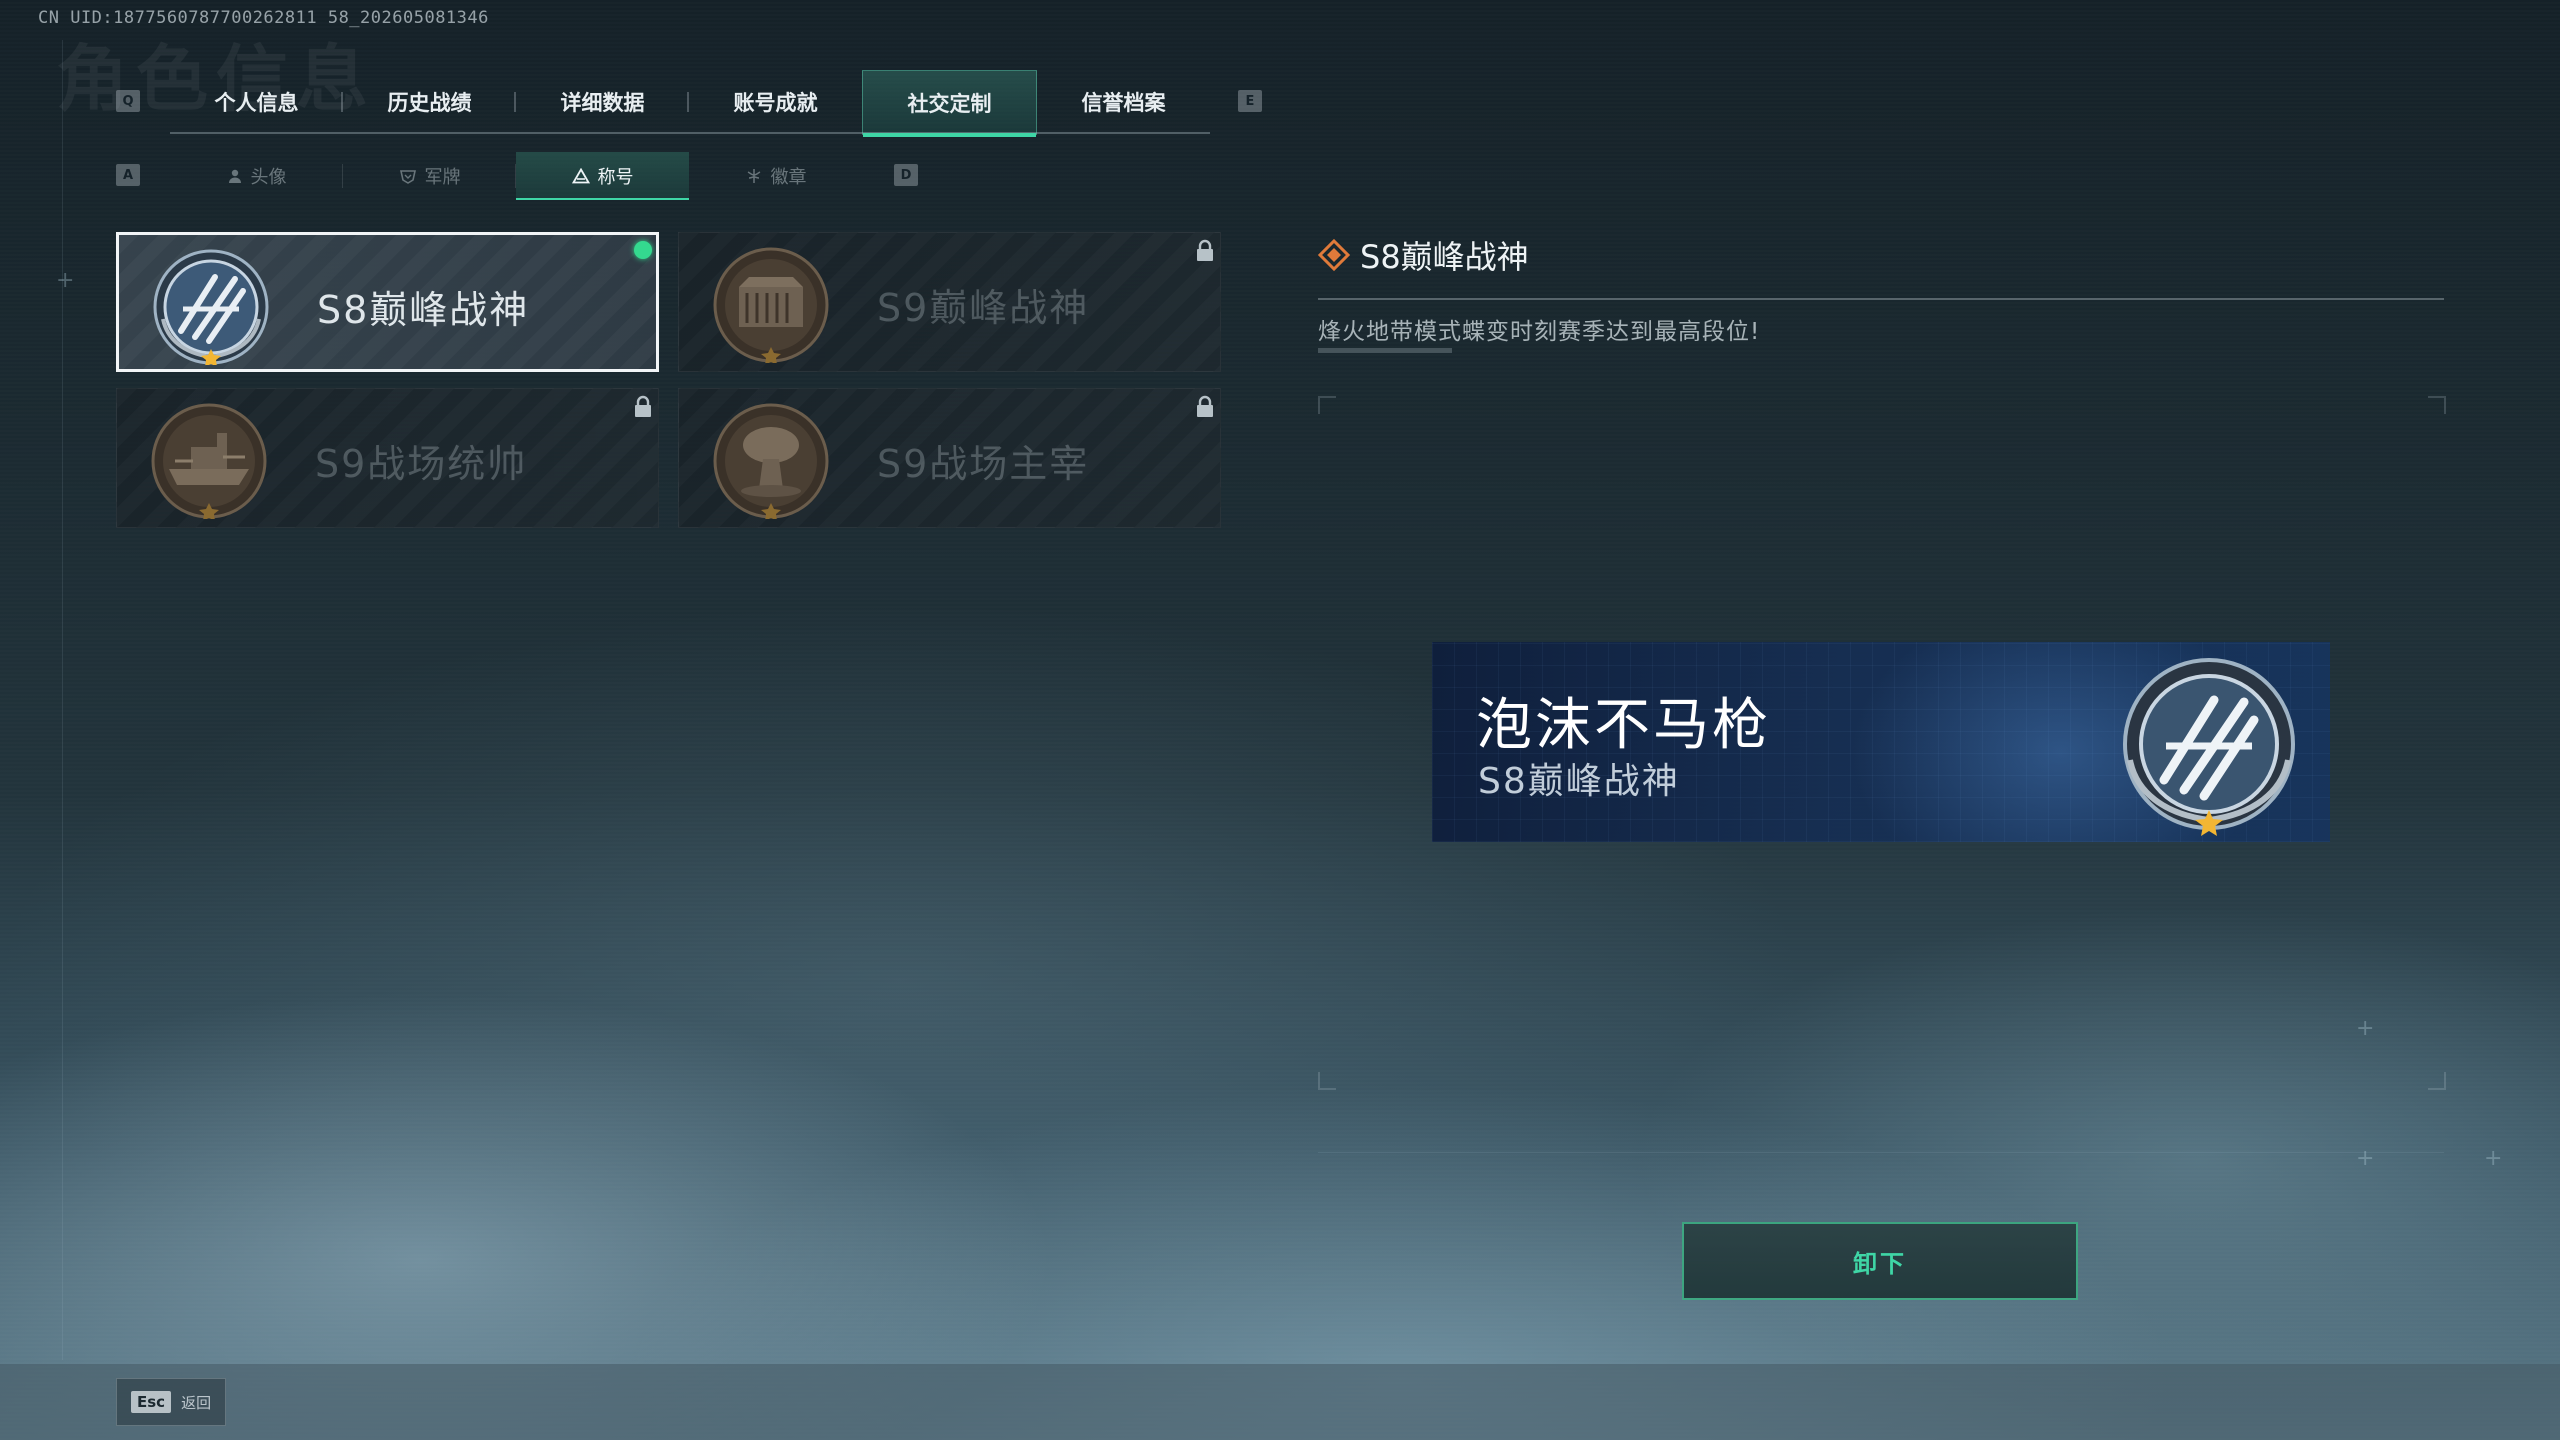  What do you see at coordinates (421, 464) in the screenshot?
I see `title-label: S9战场统帅` at bounding box center [421, 464].